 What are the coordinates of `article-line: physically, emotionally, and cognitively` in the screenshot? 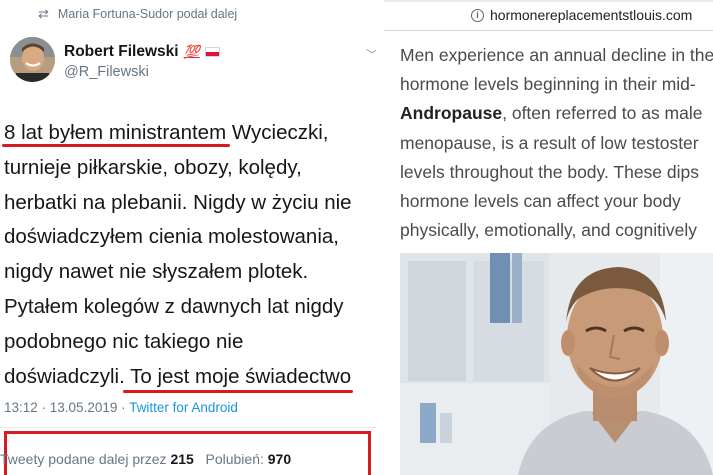 It's located at (548, 230).